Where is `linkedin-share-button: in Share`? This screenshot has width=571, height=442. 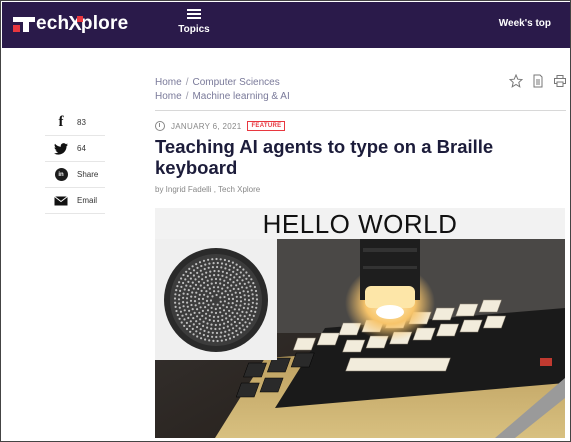
linkedin-share-button: in Share is located at coordinates (75, 175).